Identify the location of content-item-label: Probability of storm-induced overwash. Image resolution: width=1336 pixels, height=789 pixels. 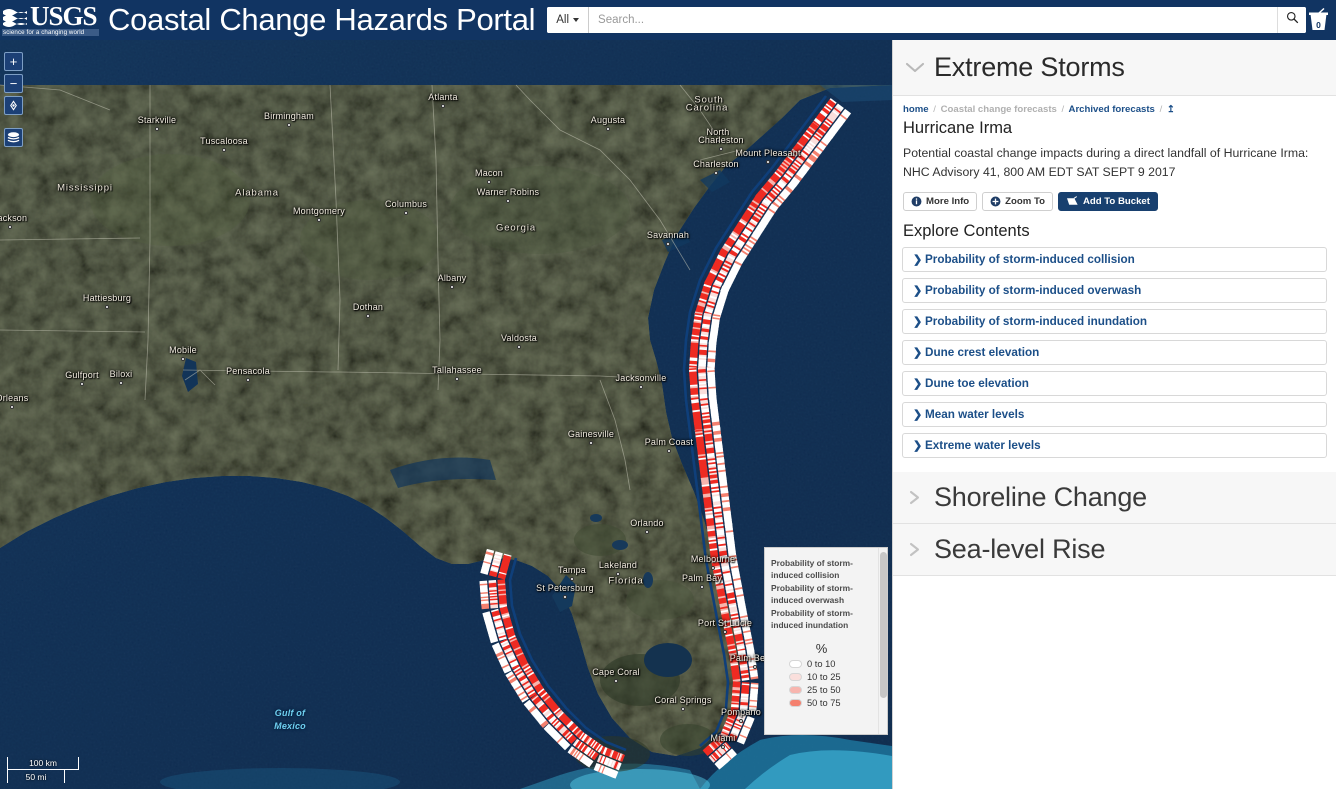
(1033, 290).